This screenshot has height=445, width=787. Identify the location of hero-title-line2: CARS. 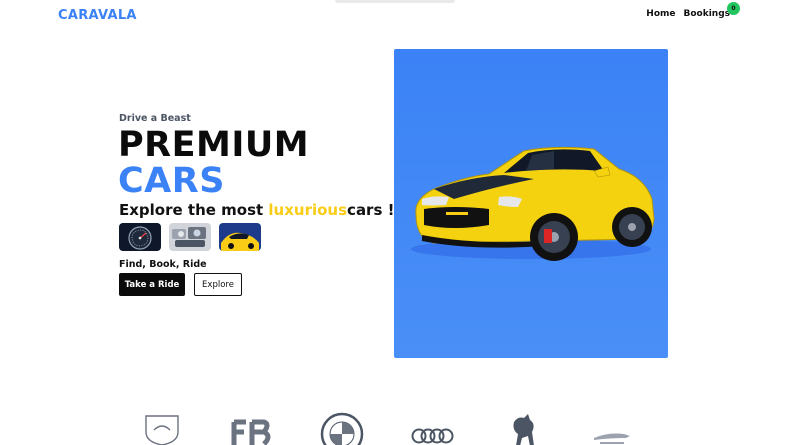
(171, 181).